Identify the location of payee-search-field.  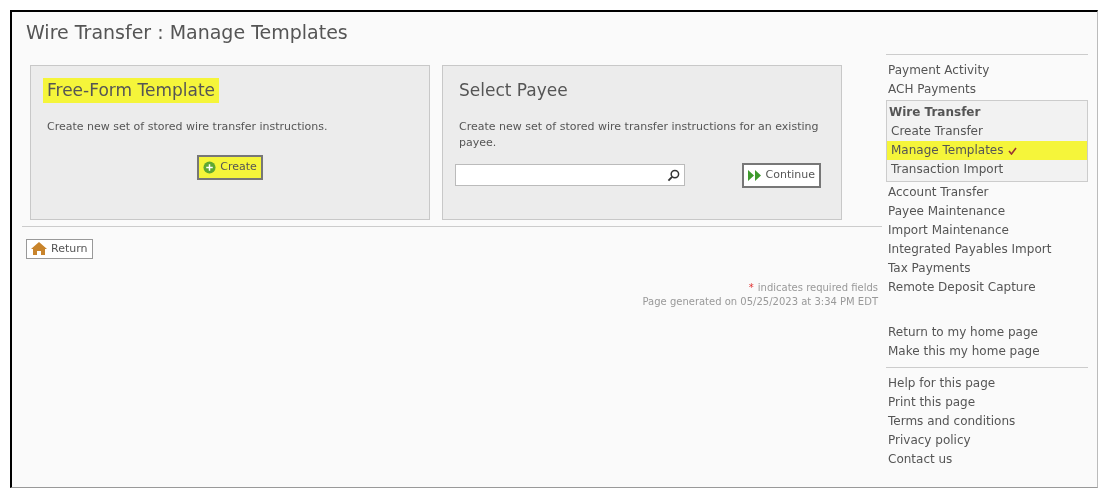
(570, 175).